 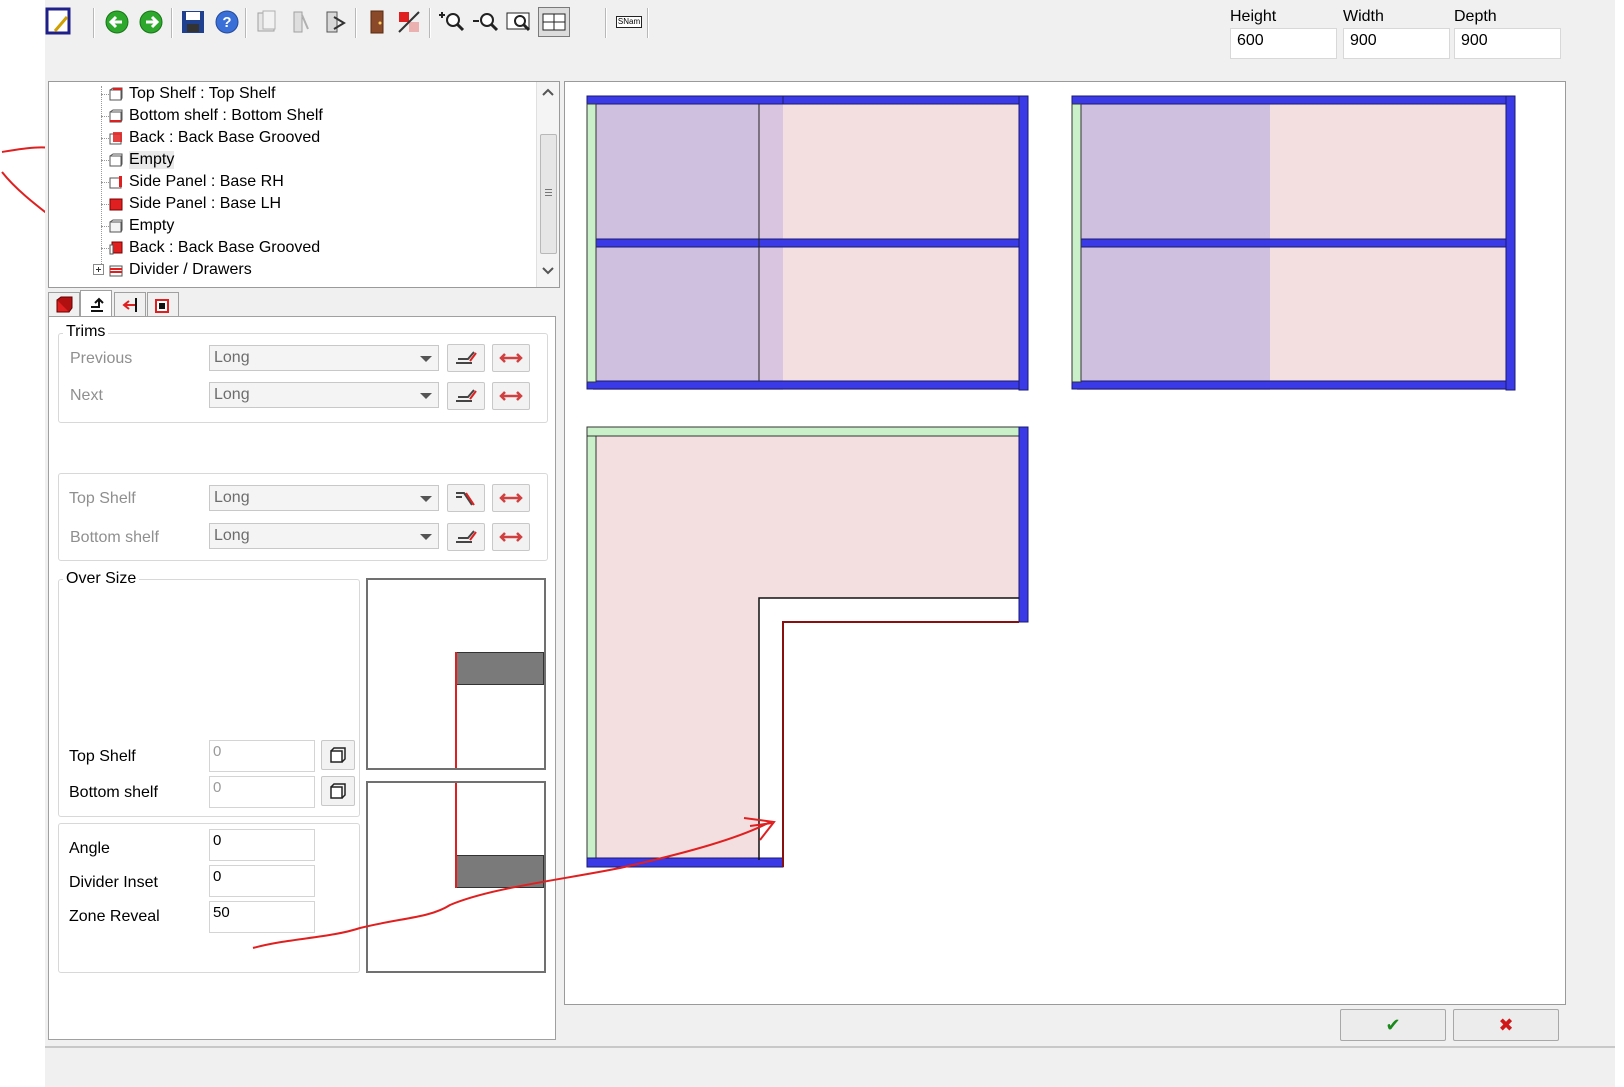 I want to click on panel-grey-2-icon, so click(x=301, y=22).